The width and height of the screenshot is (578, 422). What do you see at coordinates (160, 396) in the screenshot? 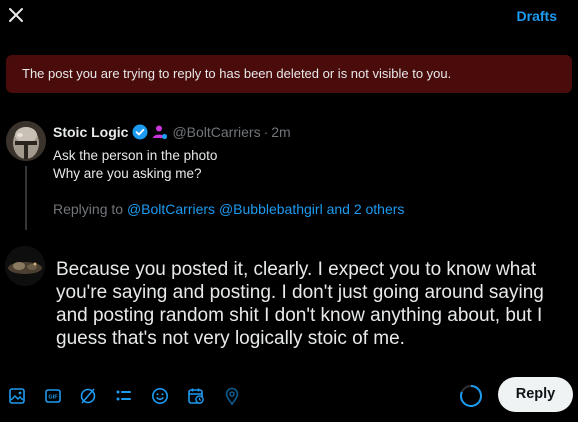
I see `emoji-icon` at bounding box center [160, 396].